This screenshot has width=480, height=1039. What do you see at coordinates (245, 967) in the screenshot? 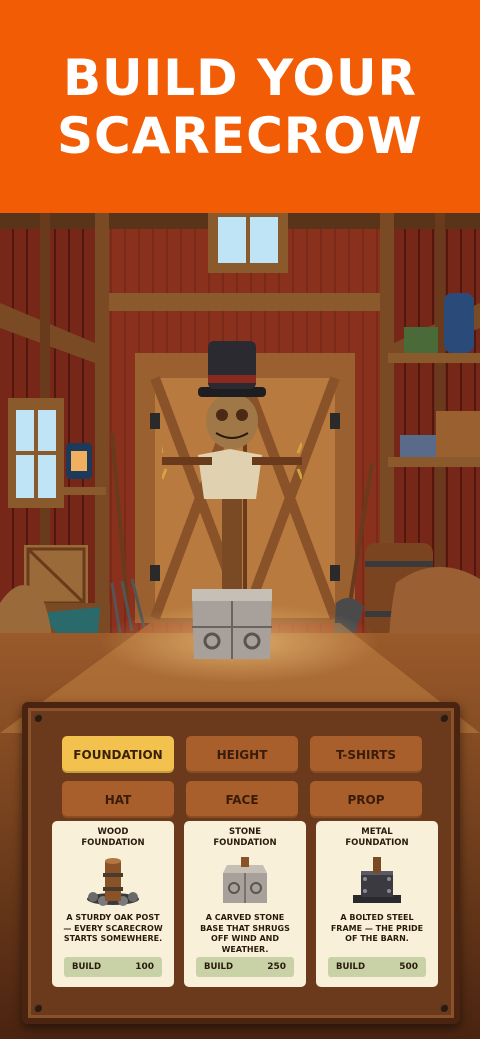
I see `build-button: Build 250` at bounding box center [245, 967].